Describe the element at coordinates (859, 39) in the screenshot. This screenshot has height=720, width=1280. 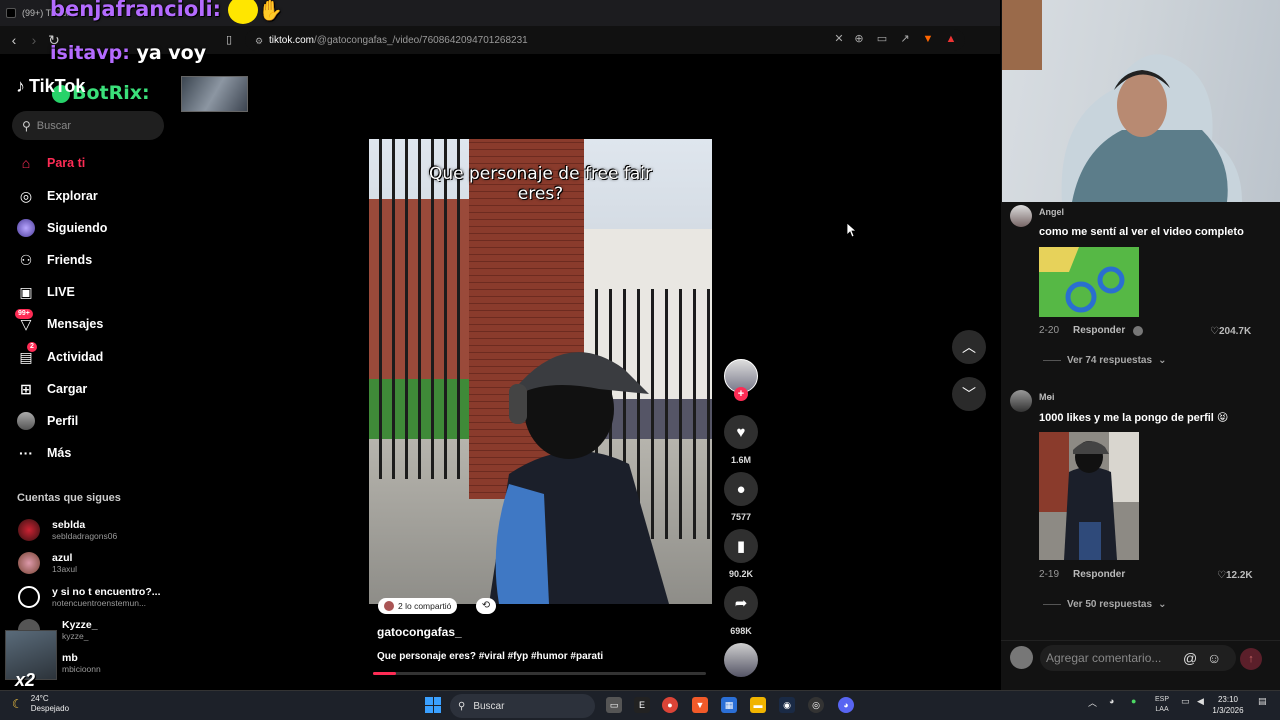
I see `zoom-icon: ⊕` at that location.